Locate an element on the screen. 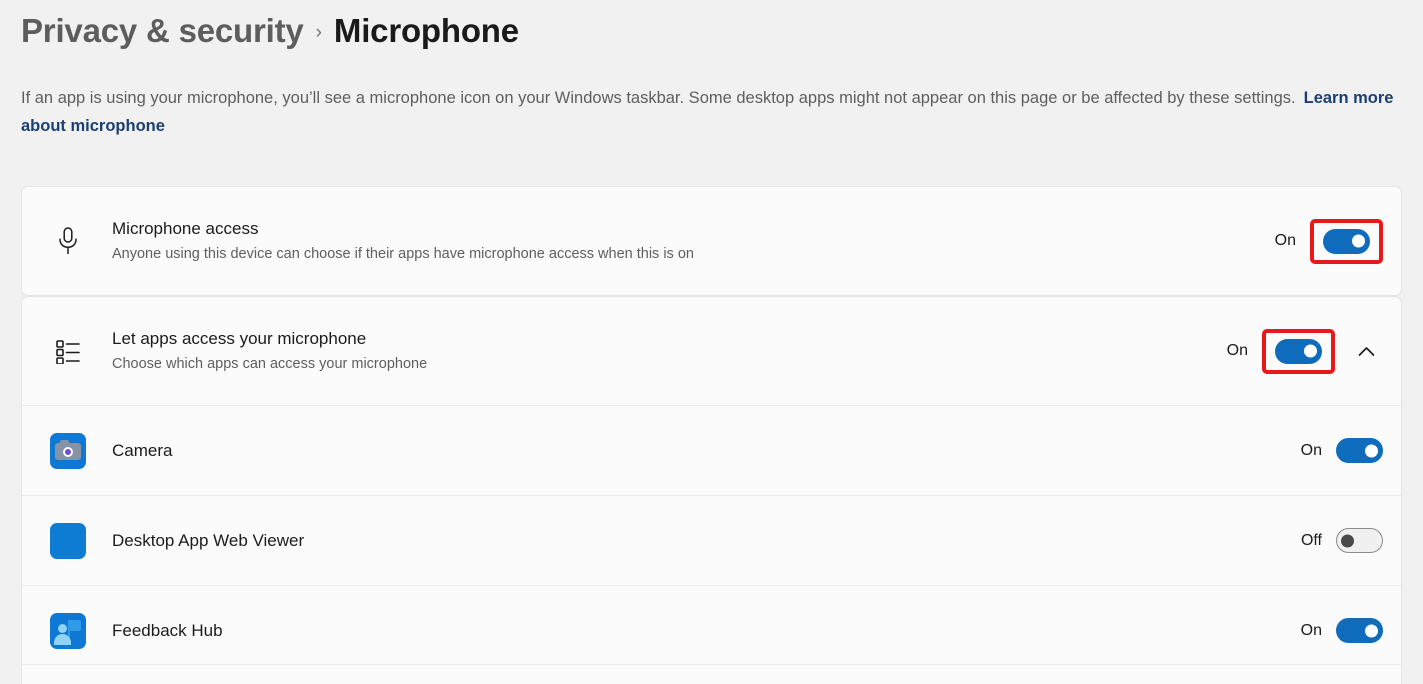 This screenshot has height=684, width=1423. app-row-feedback-hub: Feedback Hub On is located at coordinates (711, 630).